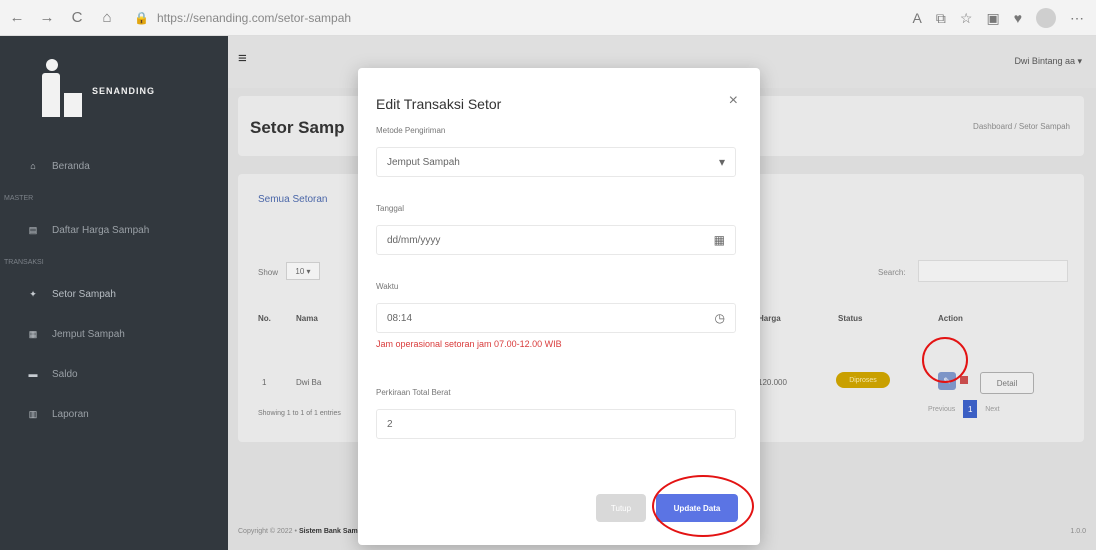 The height and width of the screenshot is (550, 1096). I want to click on clock-icon: ◷, so click(720, 318).